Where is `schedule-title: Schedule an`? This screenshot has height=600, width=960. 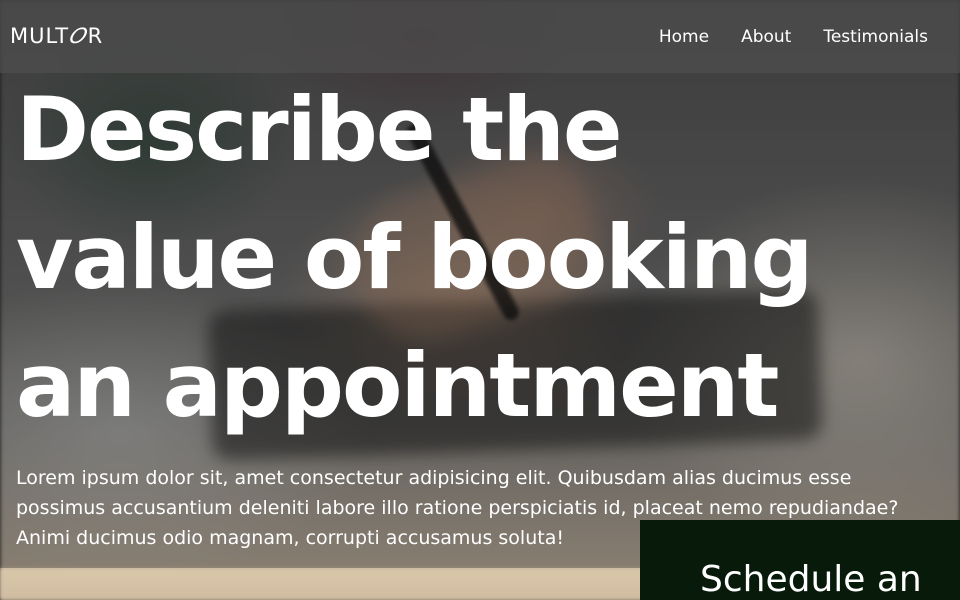 schedule-title: Schedule an is located at coordinates (811, 579).